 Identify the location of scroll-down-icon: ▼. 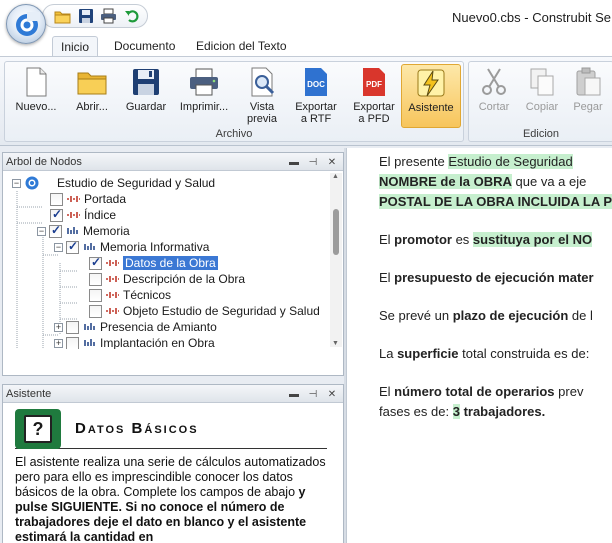
(335, 343).